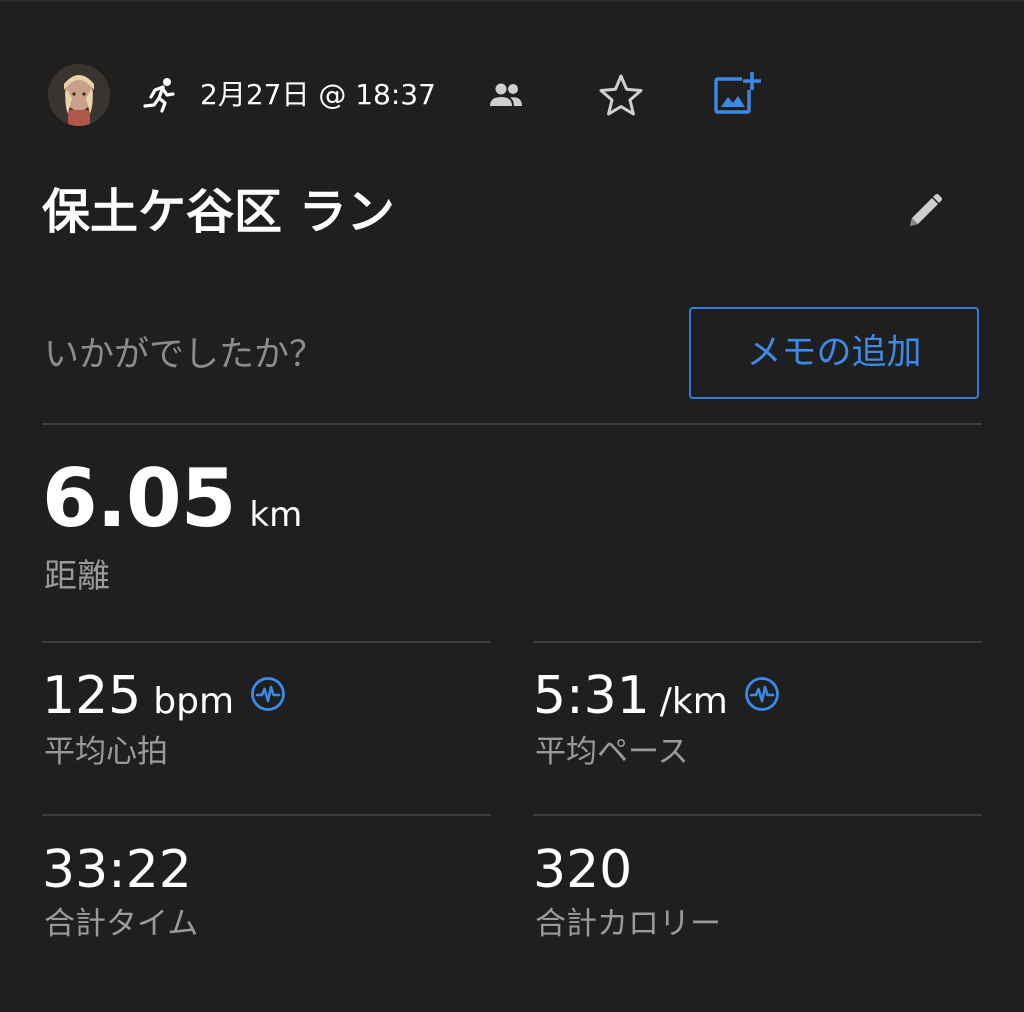 This screenshot has width=1024, height=1012. What do you see at coordinates (762, 694) in the screenshot?
I see `pace-chart-icon` at bounding box center [762, 694].